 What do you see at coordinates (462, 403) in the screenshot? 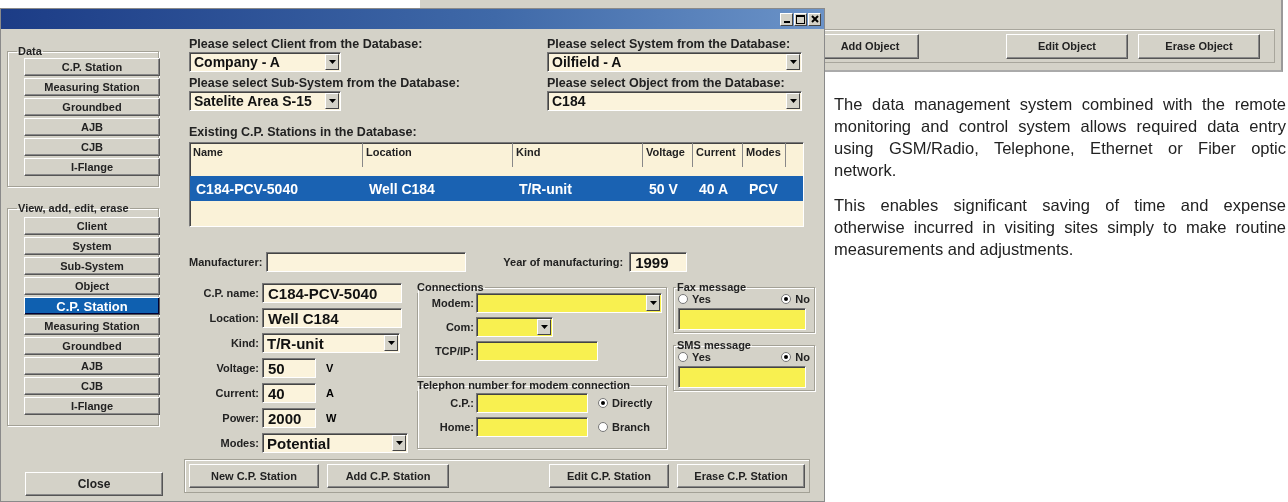
I see `field-label: C.P.:` at bounding box center [462, 403].